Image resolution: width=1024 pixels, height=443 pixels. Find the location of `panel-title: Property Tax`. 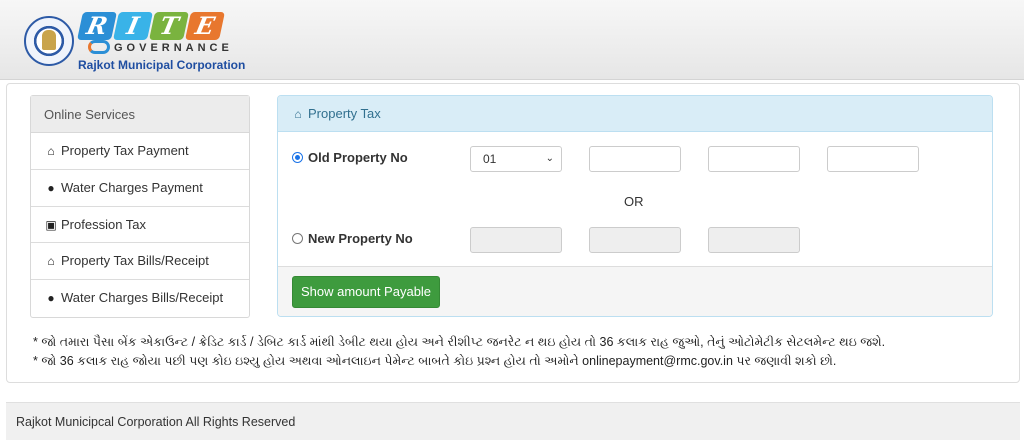

panel-title: Property Tax is located at coordinates (344, 113).